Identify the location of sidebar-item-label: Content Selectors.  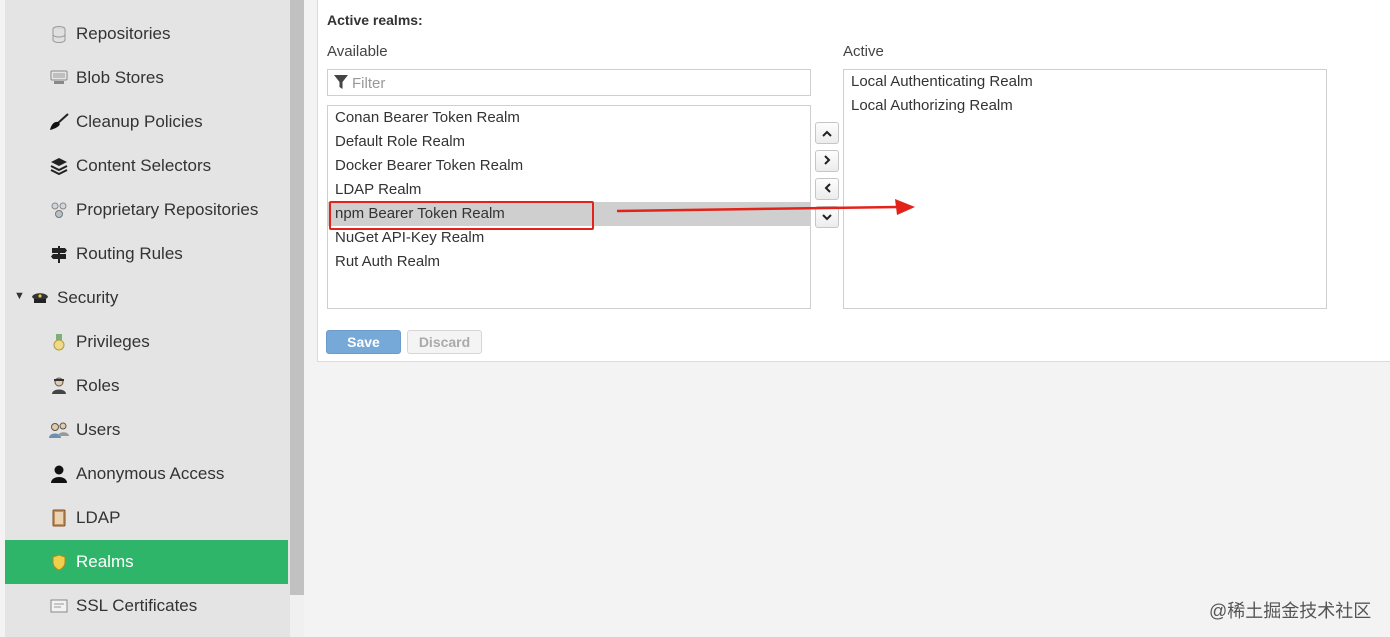
(144, 165).